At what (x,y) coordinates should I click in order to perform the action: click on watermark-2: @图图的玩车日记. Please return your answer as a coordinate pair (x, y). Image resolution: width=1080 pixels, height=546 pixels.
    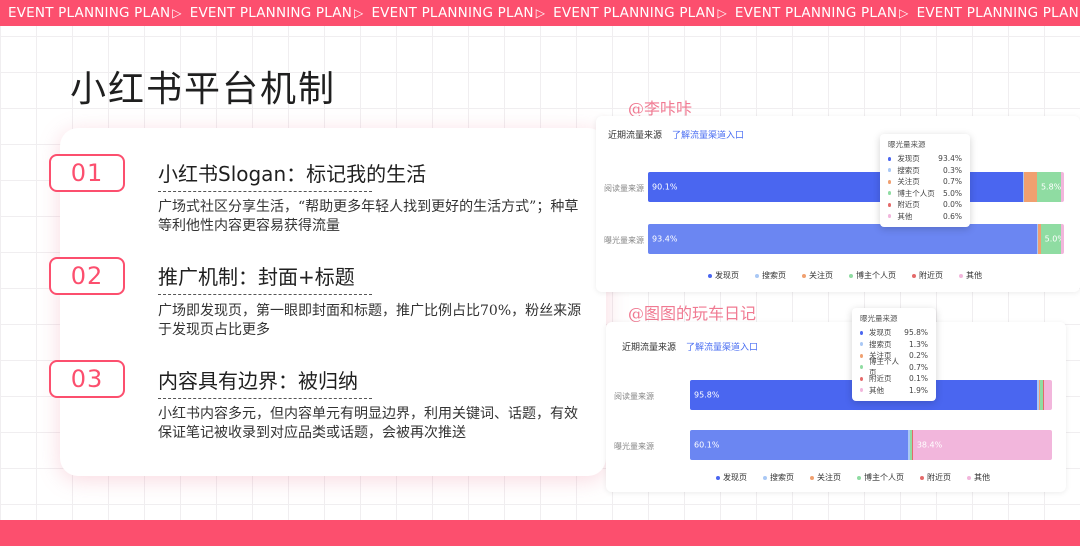
    Looking at the image, I should click on (692, 313).